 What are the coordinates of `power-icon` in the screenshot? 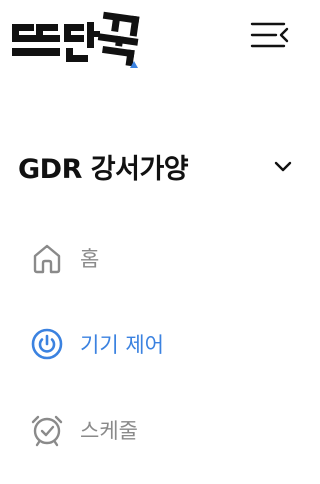 It's located at (47, 344).